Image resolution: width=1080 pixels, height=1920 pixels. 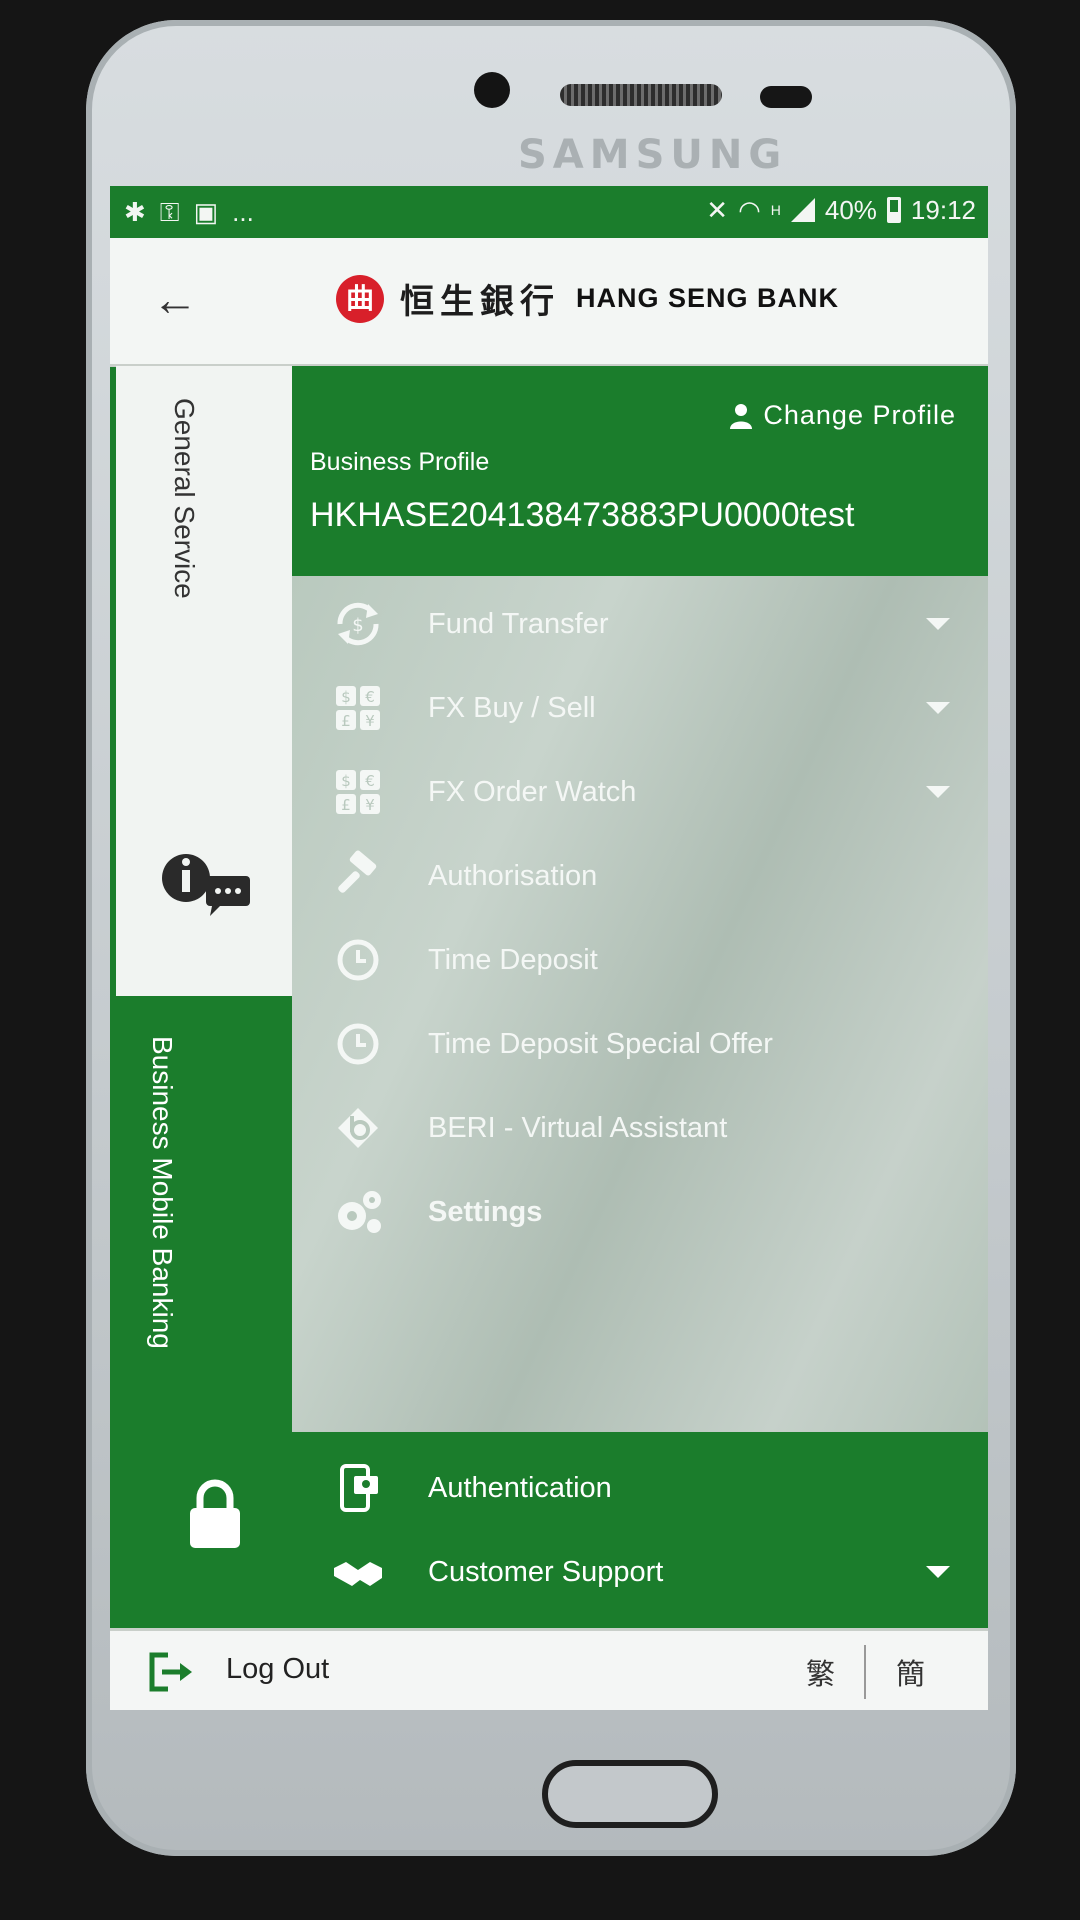 What do you see at coordinates (184, 498) in the screenshot?
I see `general-service-label: General Service` at bounding box center [184, 498].